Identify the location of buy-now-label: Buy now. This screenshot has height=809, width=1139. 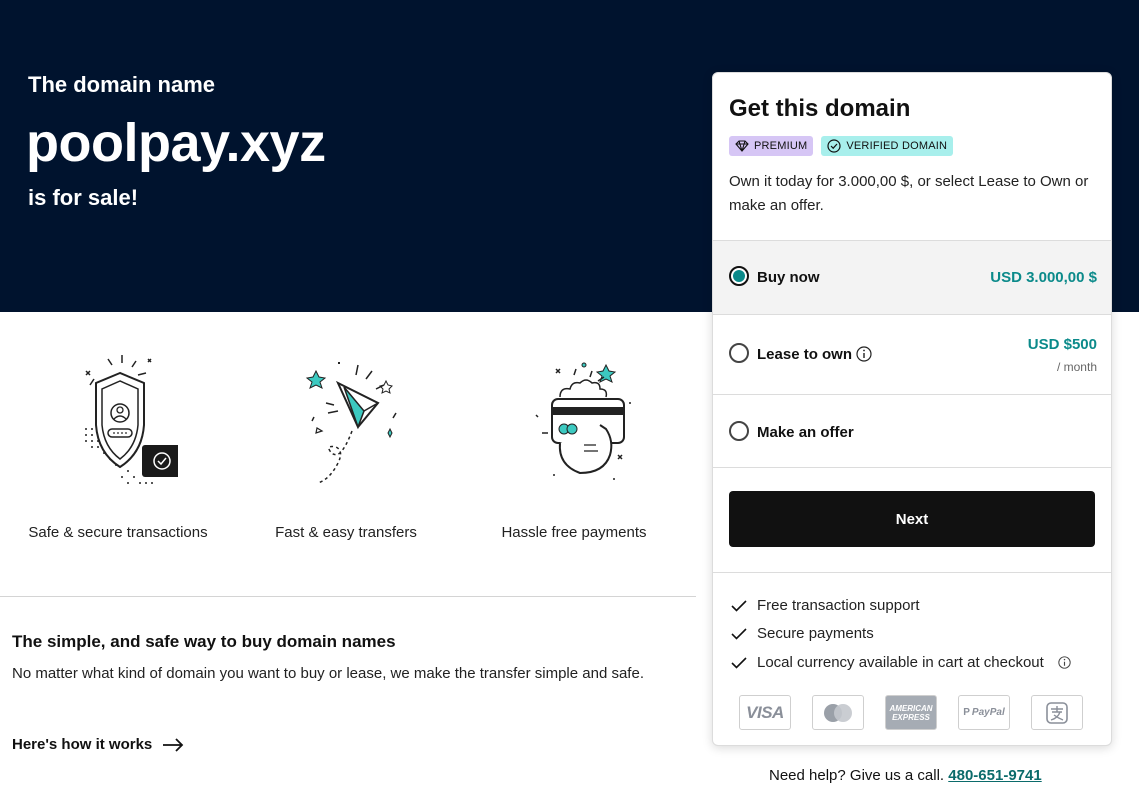
(788, 277).